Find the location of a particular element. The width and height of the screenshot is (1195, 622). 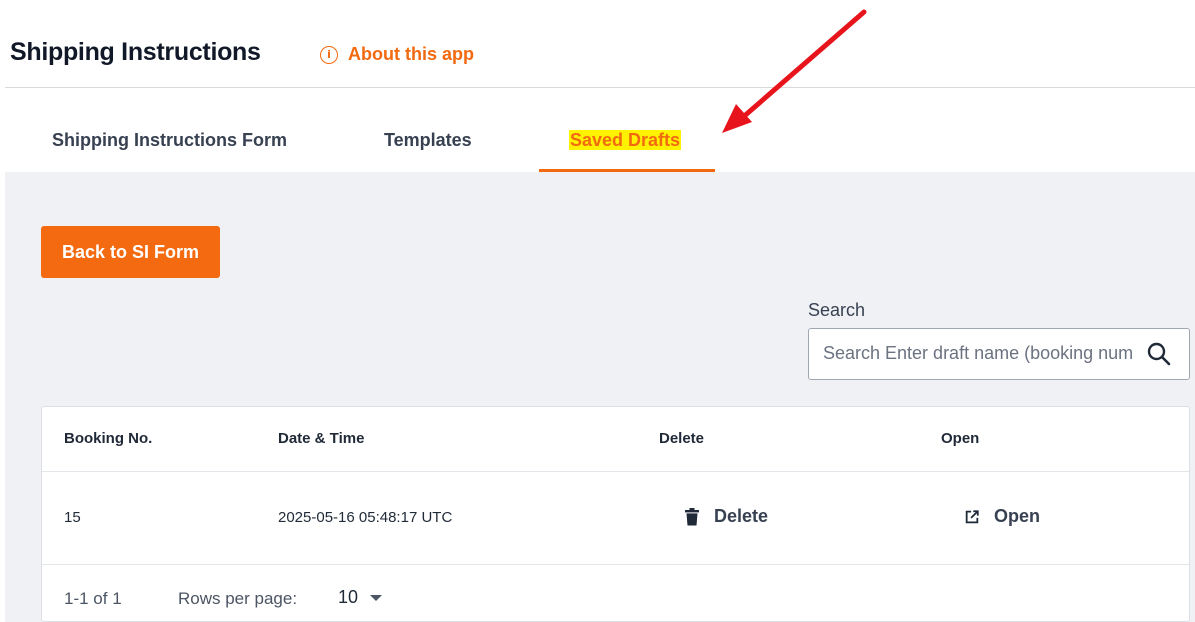

app-title: Shipping Instructions is located at coordinates (135, 52).